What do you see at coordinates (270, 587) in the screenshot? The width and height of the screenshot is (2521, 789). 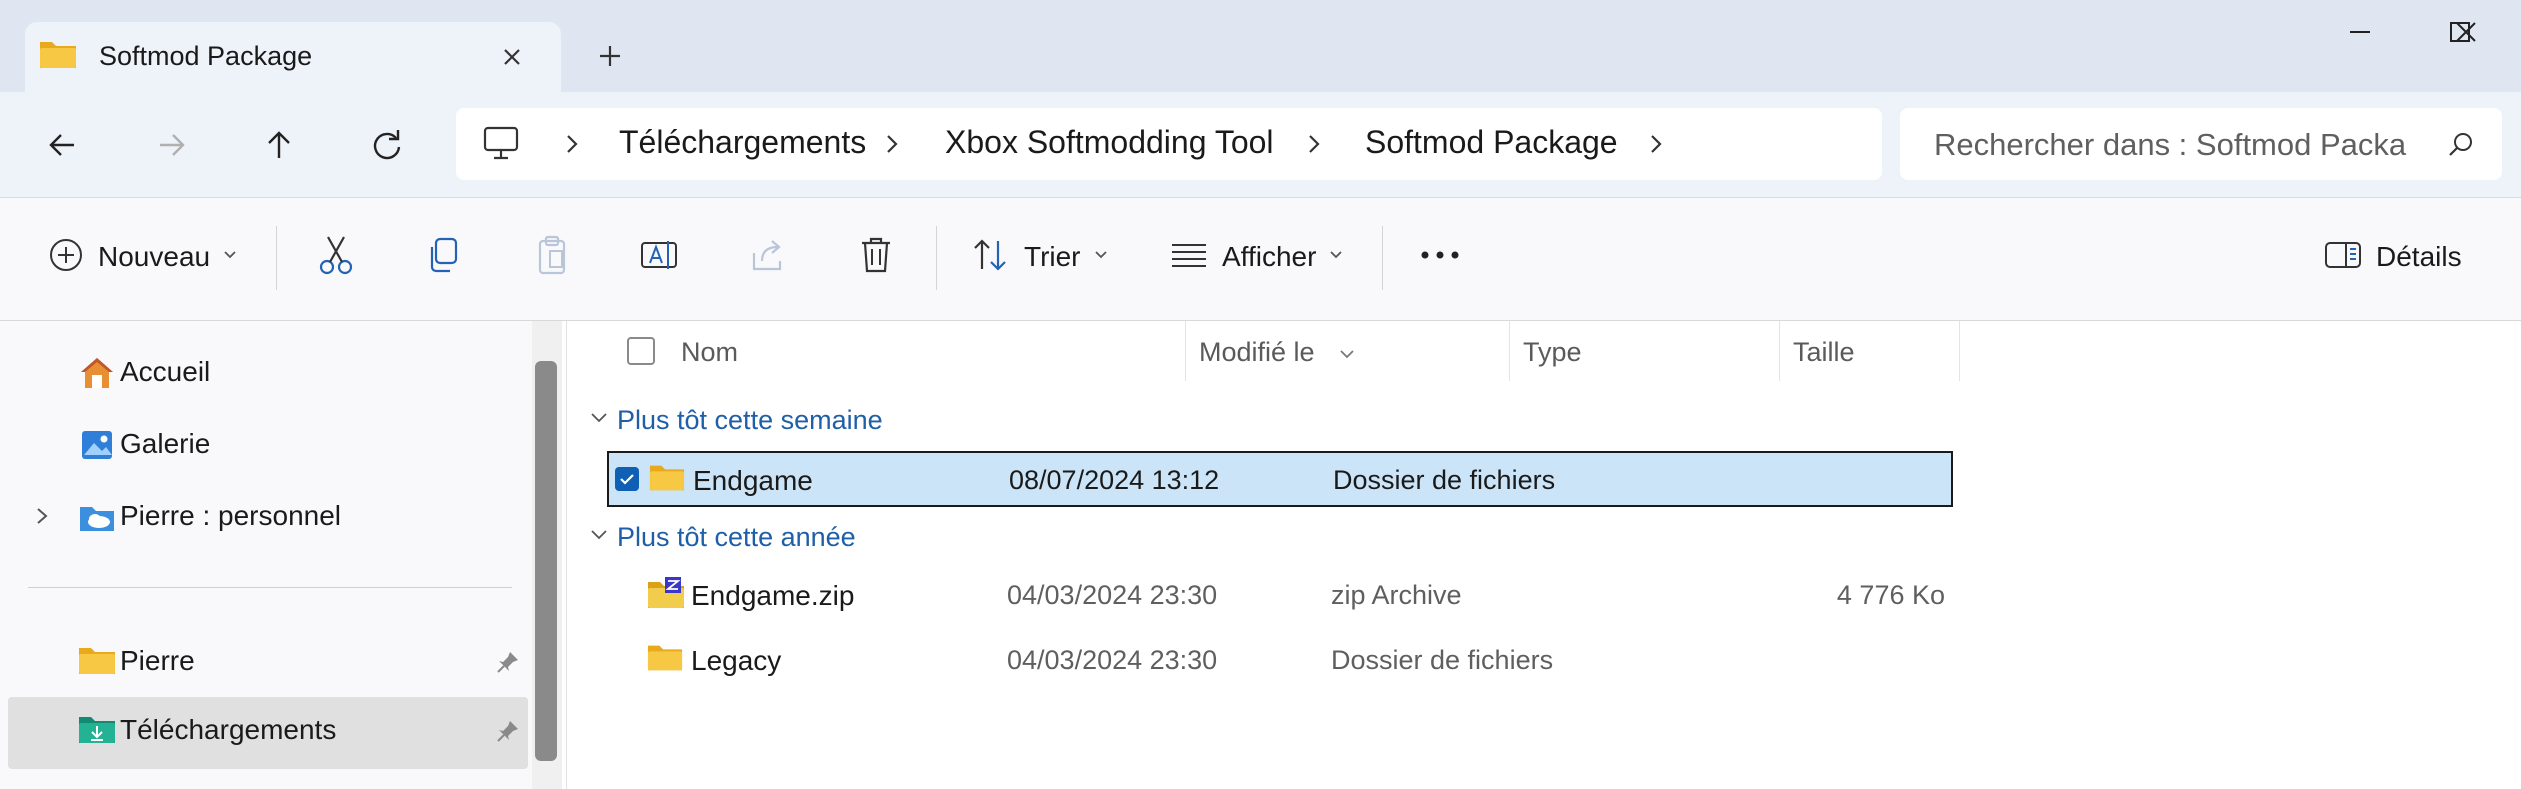 I see `sidebar-divider` at bounding box center [270, 587].